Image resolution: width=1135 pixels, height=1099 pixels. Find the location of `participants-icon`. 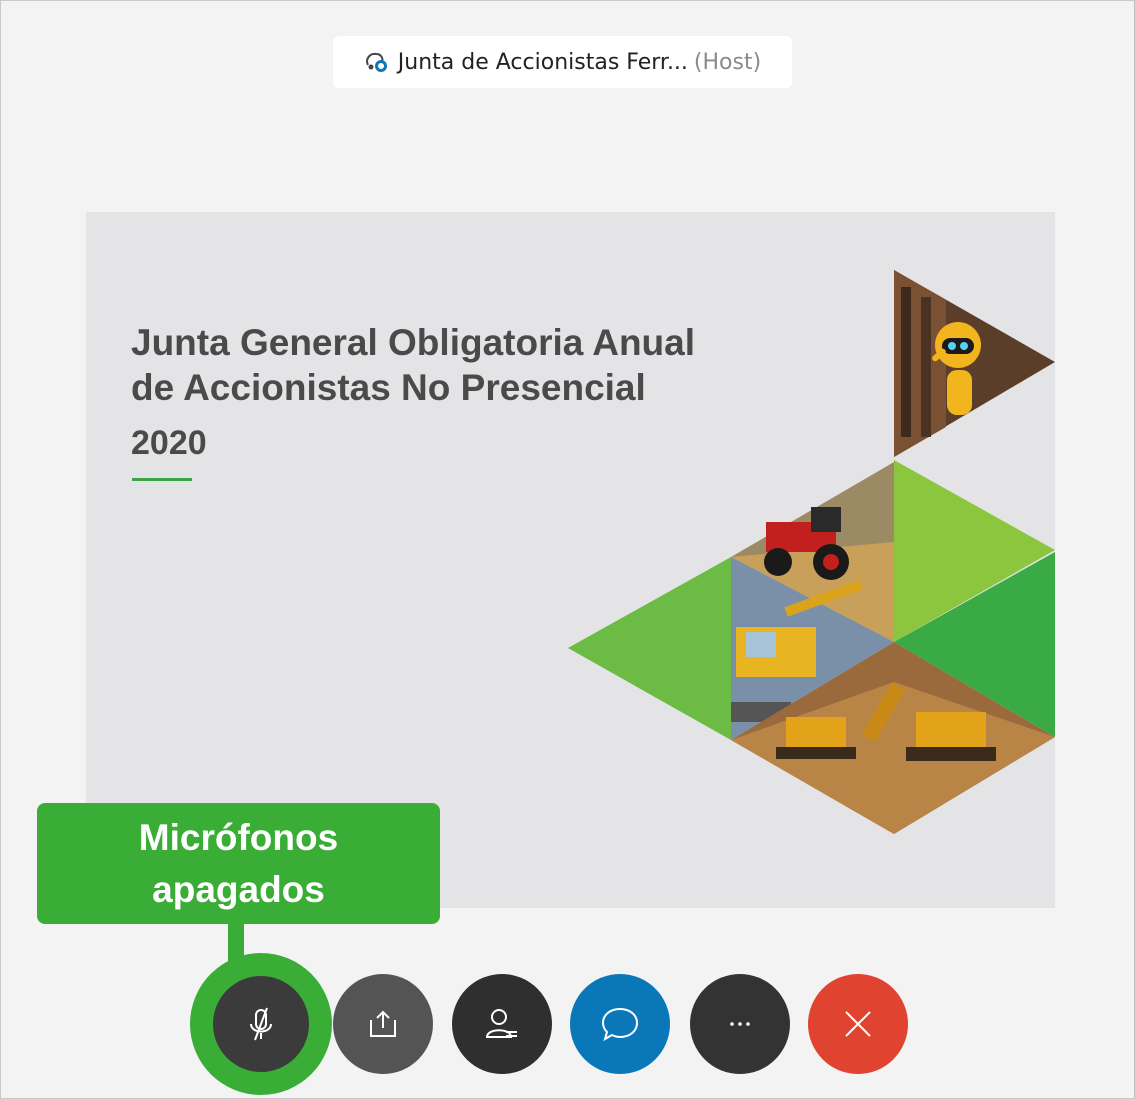

participants-icon is located at coordinates (501, 1023).